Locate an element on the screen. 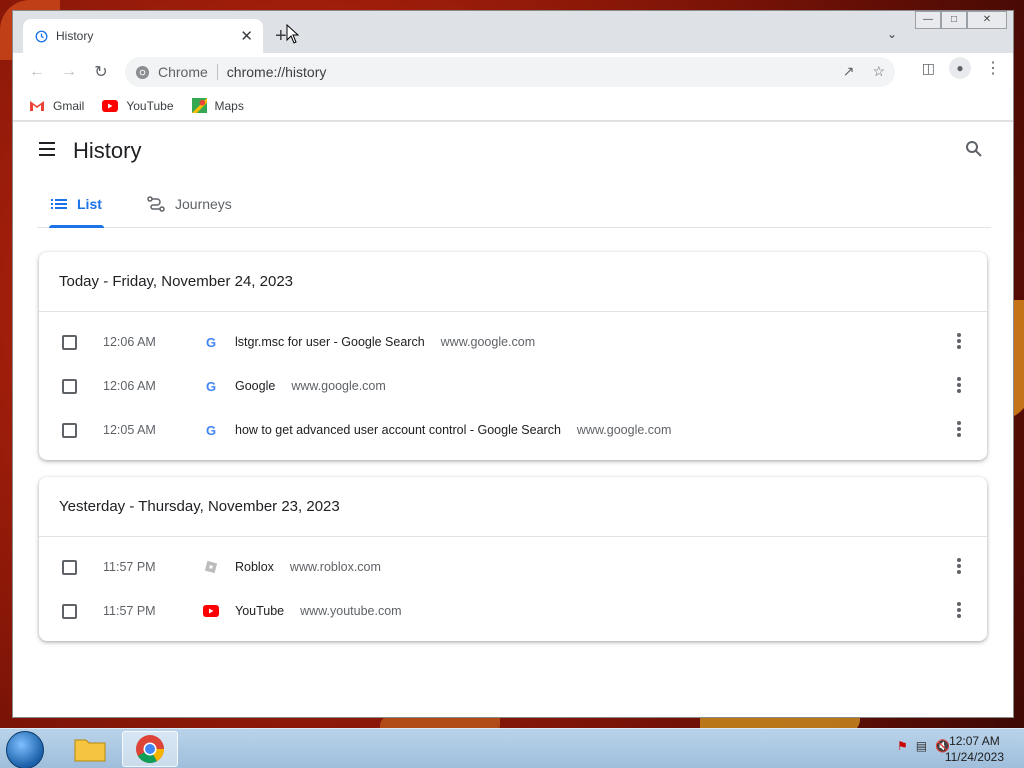 This screenshot has height=768, width=1024. bookmark-label: YouTube is located at coordinates (150, 105).